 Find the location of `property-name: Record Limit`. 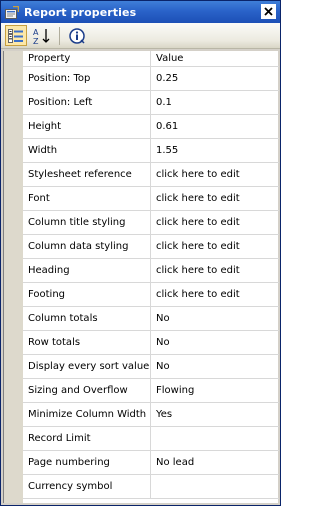

property-name: Record Limit is located at coordinates (87, 438).